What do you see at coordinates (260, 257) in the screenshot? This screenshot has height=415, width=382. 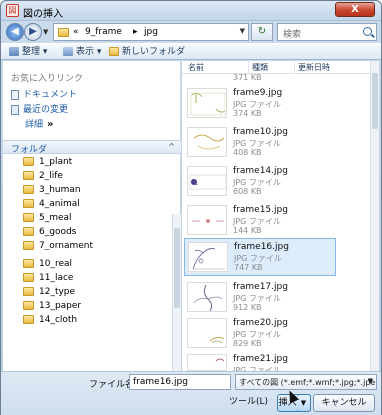 I see `file-item-frame16: frame16.jpg JPG ファイル 747 KB` at bounding box center [260, 257].